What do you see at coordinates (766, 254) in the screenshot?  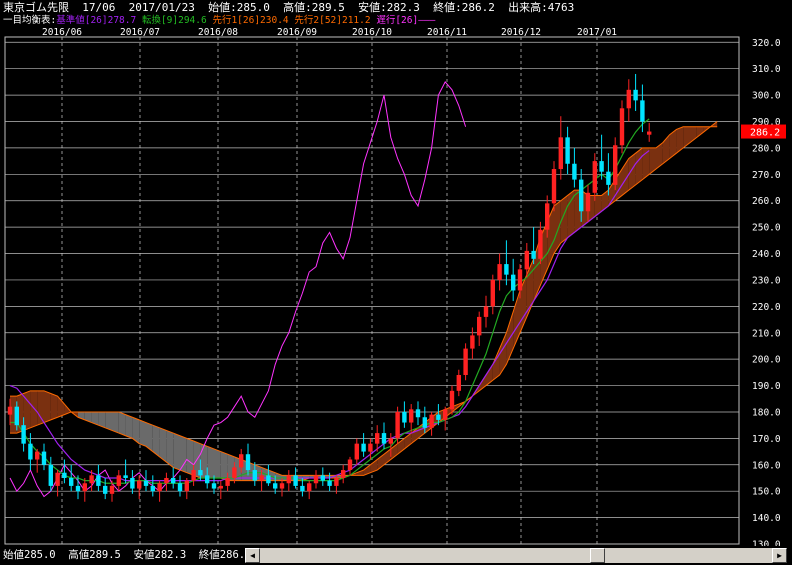 I see `y-tick-label: 240.0` at bounding box center [766, 254].